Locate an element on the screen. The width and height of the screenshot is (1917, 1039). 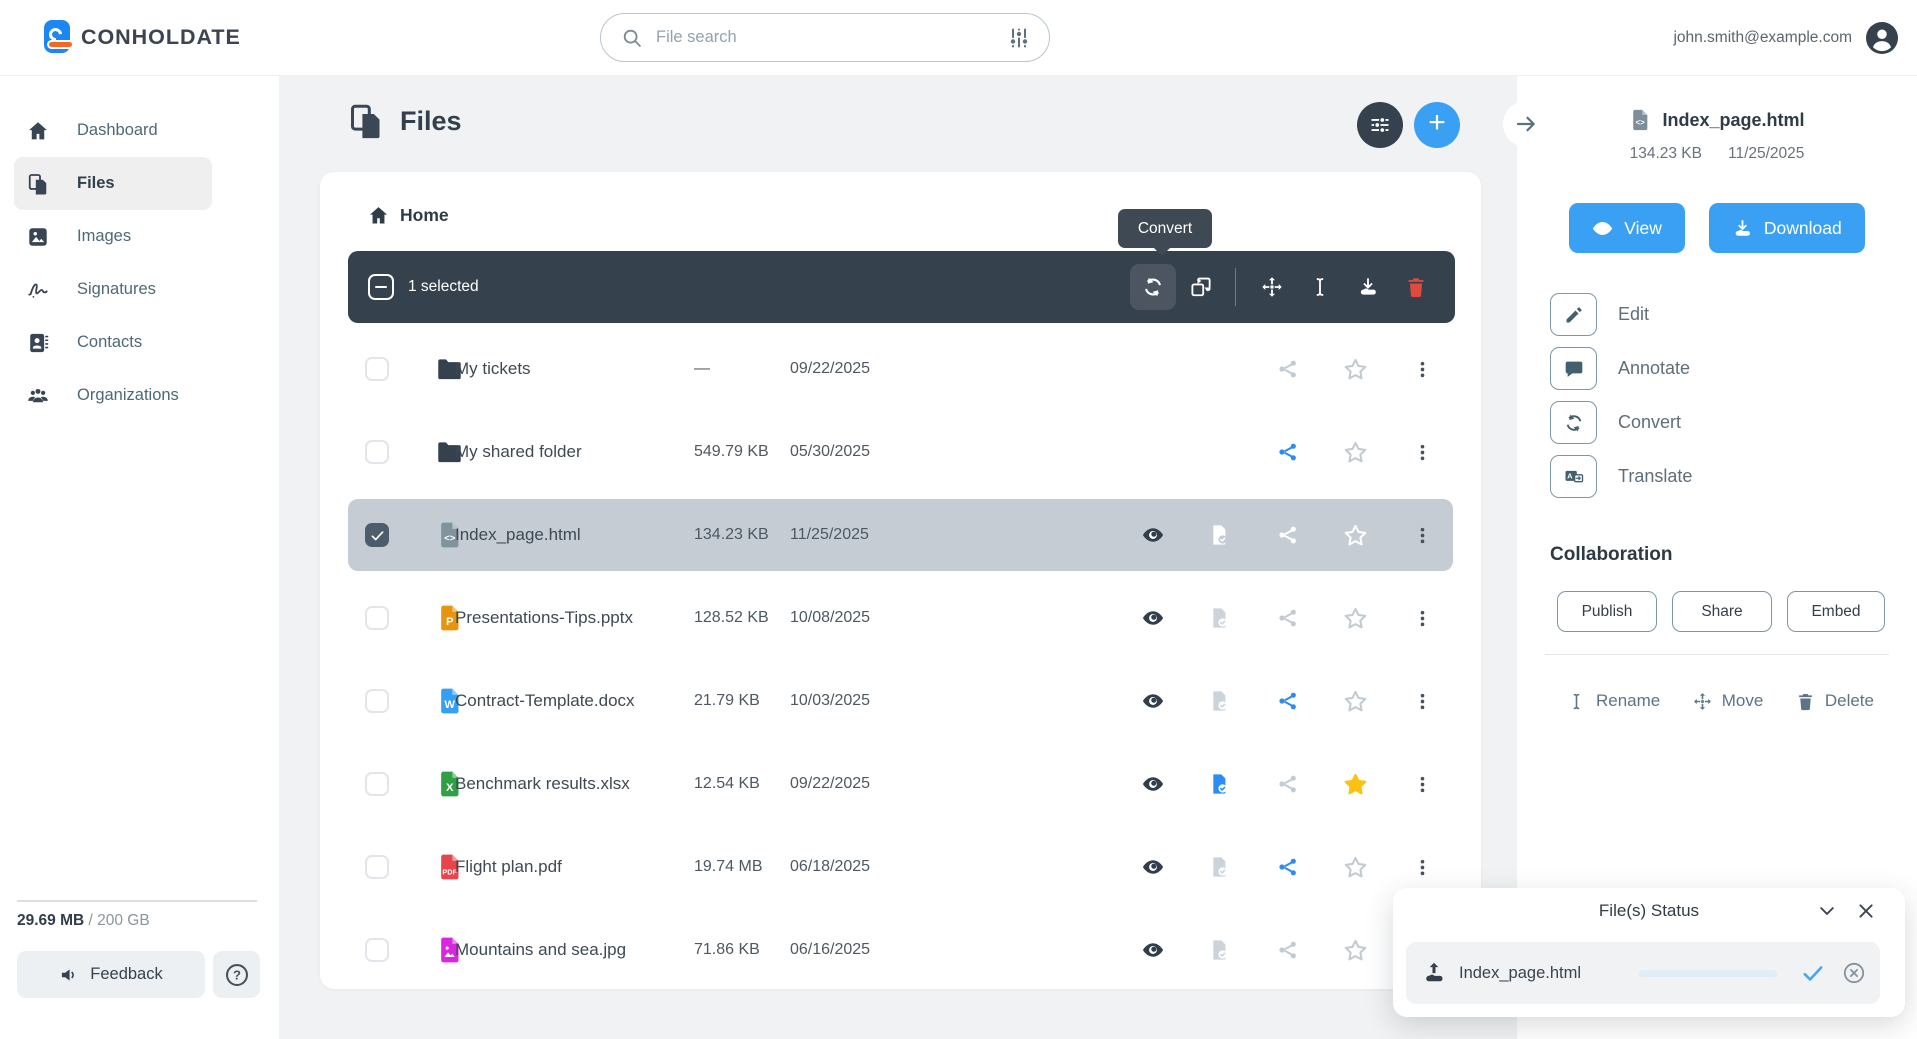
translate-action: A Translate is located at coordinates (1733, 476).